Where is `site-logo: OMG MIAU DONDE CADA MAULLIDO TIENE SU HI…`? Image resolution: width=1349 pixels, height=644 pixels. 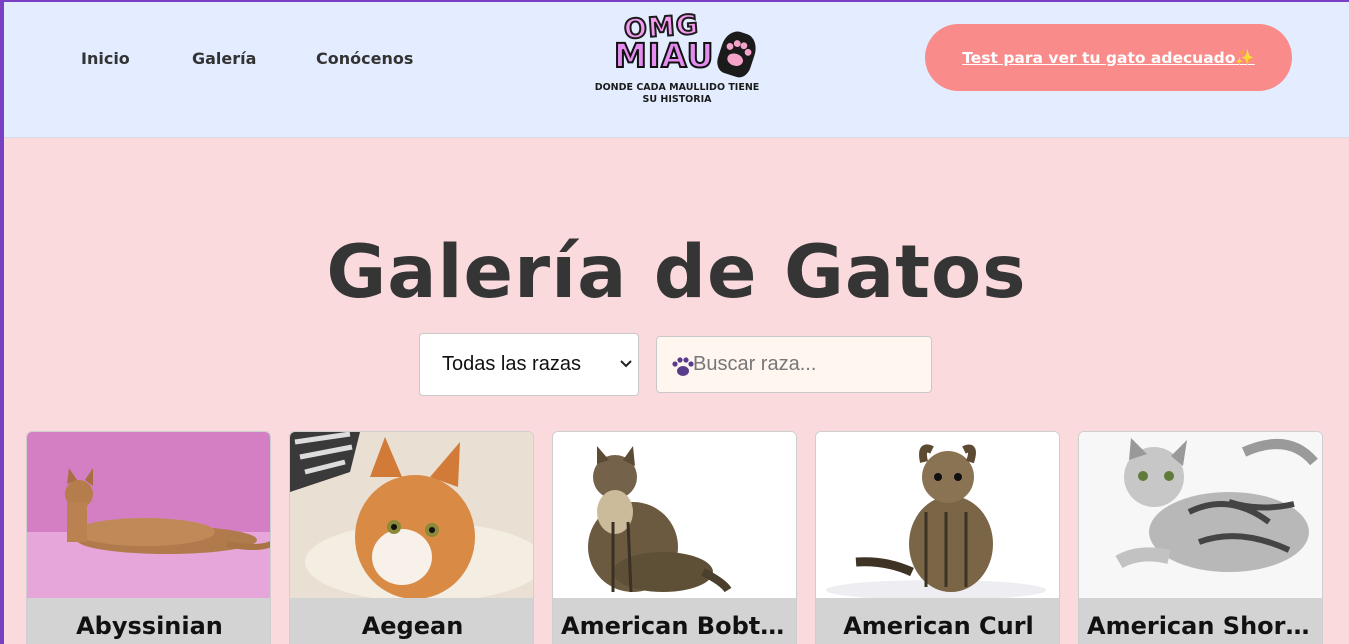
site-logo: OMG MIAU DONDE CADA MAULLIDO TIENE SU HI… is located at coordinates (677, 63).